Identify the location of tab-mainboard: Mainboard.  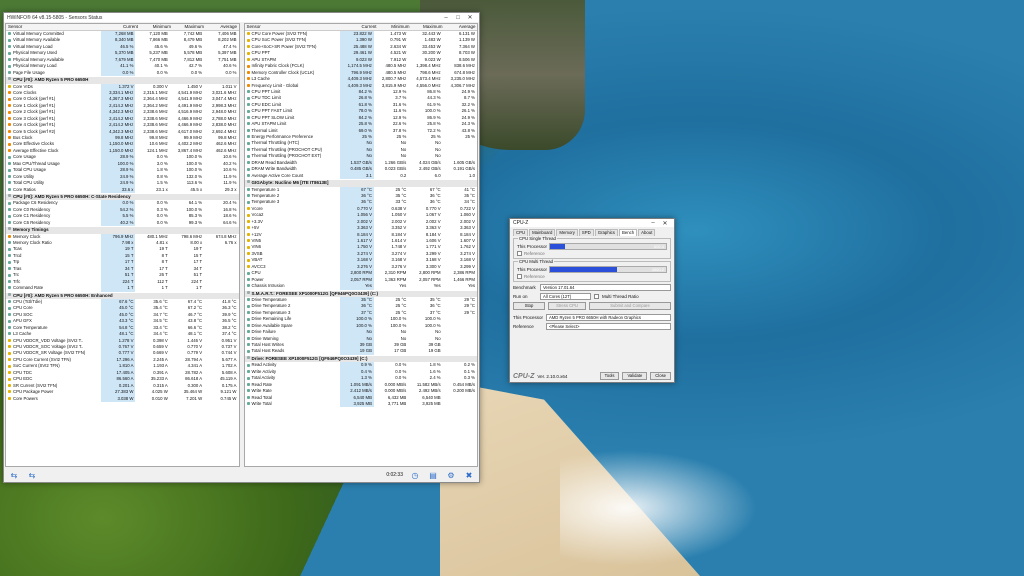
(542, 232).